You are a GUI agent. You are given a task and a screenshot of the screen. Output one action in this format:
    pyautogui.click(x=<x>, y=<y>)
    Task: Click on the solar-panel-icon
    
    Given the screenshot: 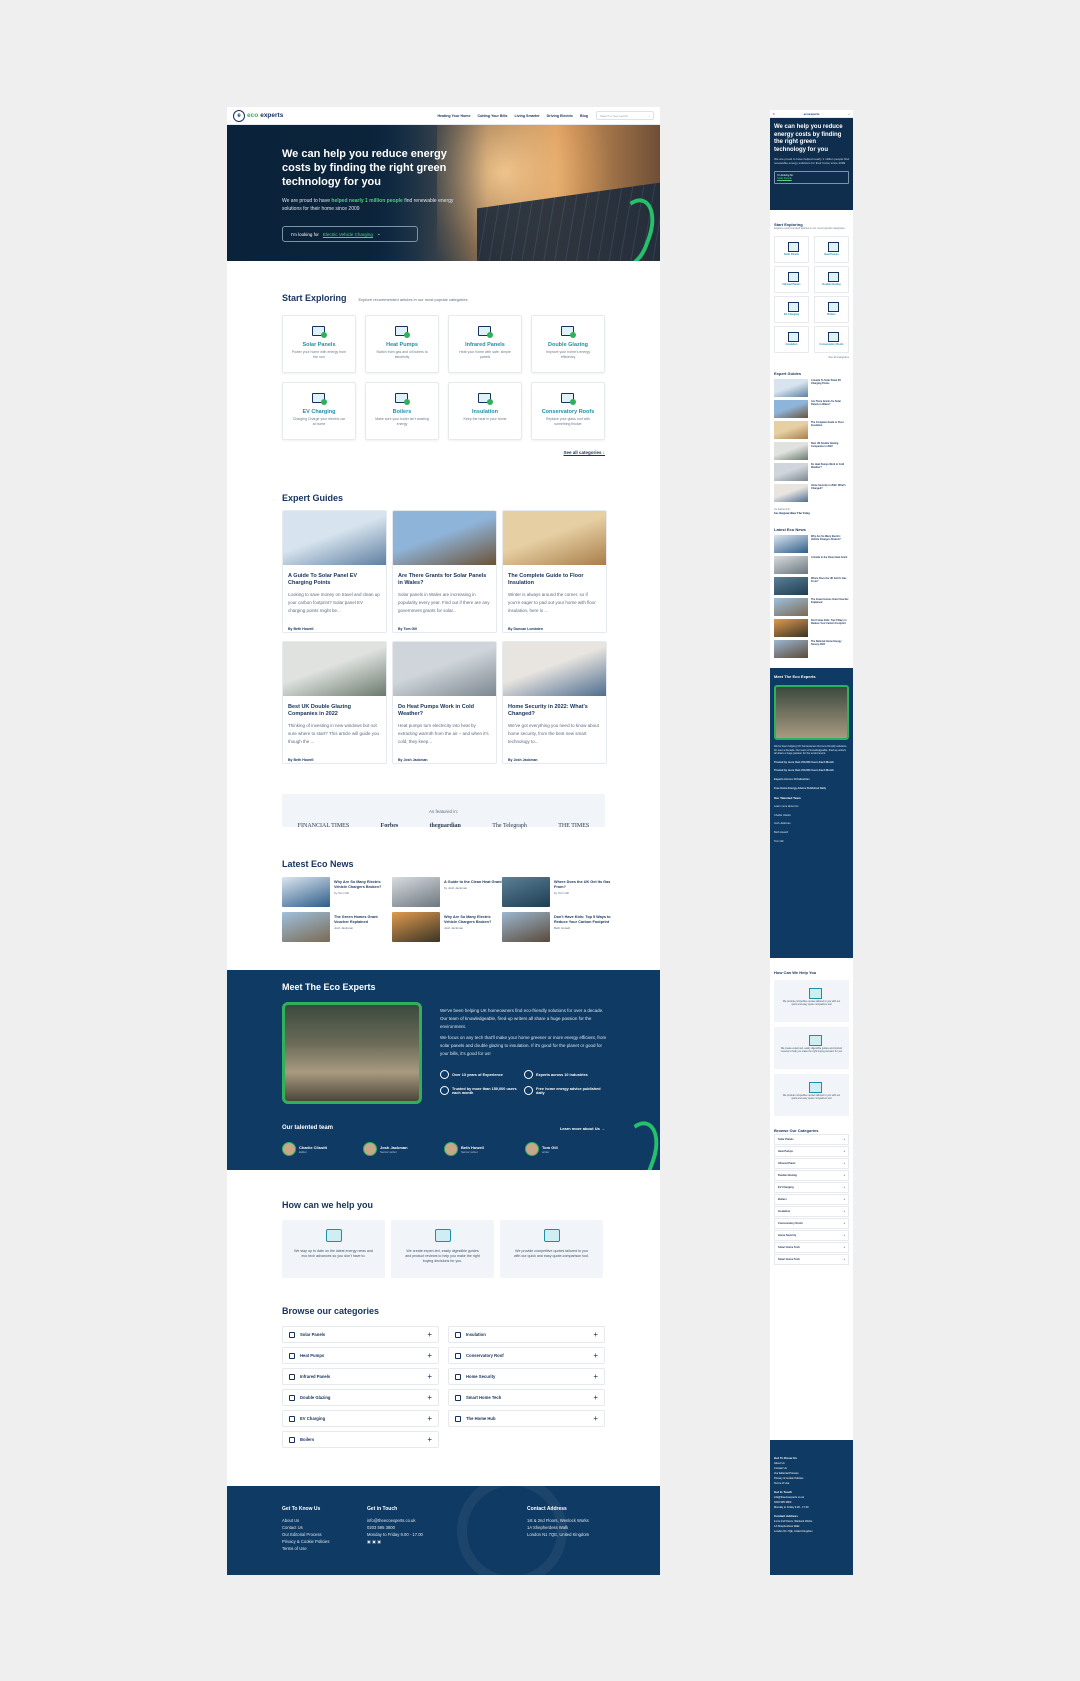 What is the action you would take?
    pyautogui.click(x=319, y=331)
    